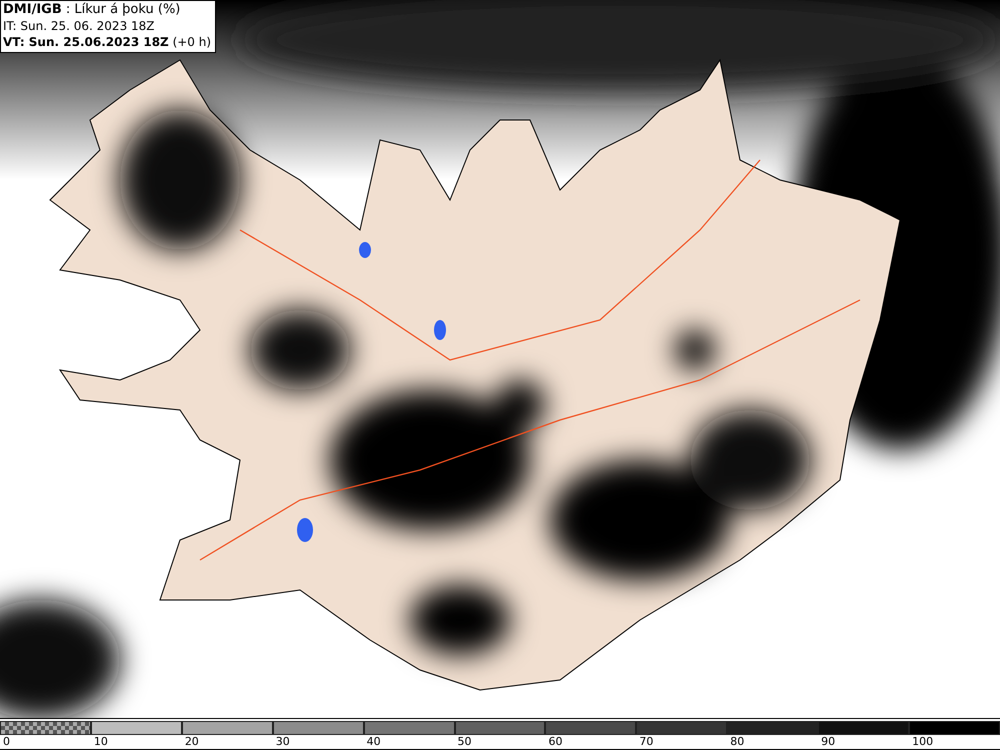 The width and height of the screenshot is (1000, 750). I want to click on legend-label: 70, so click(646, 742).